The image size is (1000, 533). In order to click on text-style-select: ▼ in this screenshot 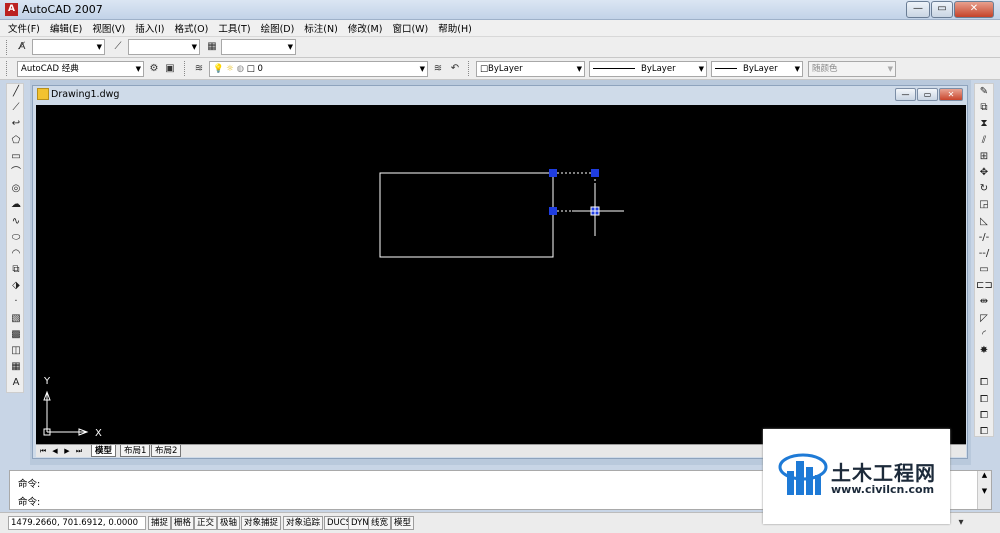, I will do `click(68, 47)`.